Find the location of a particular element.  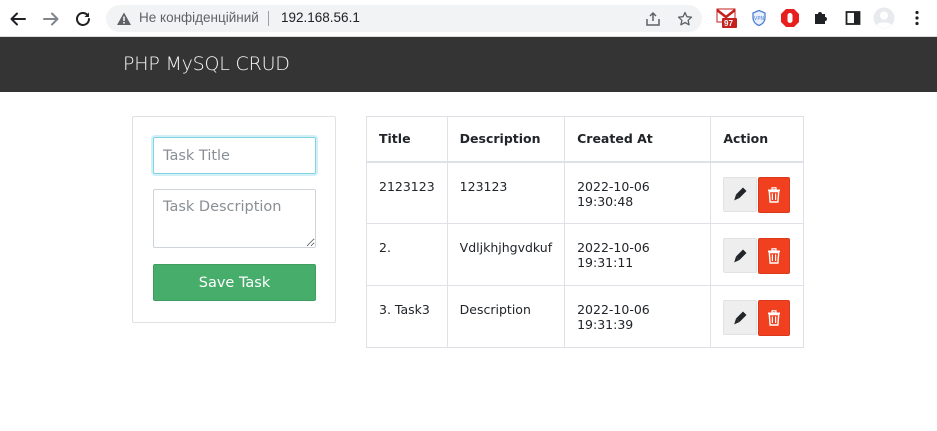

browser-toolbar: Не конфіденційний 192.168.56.1 97 VPN is located at coordinates (468, 18).